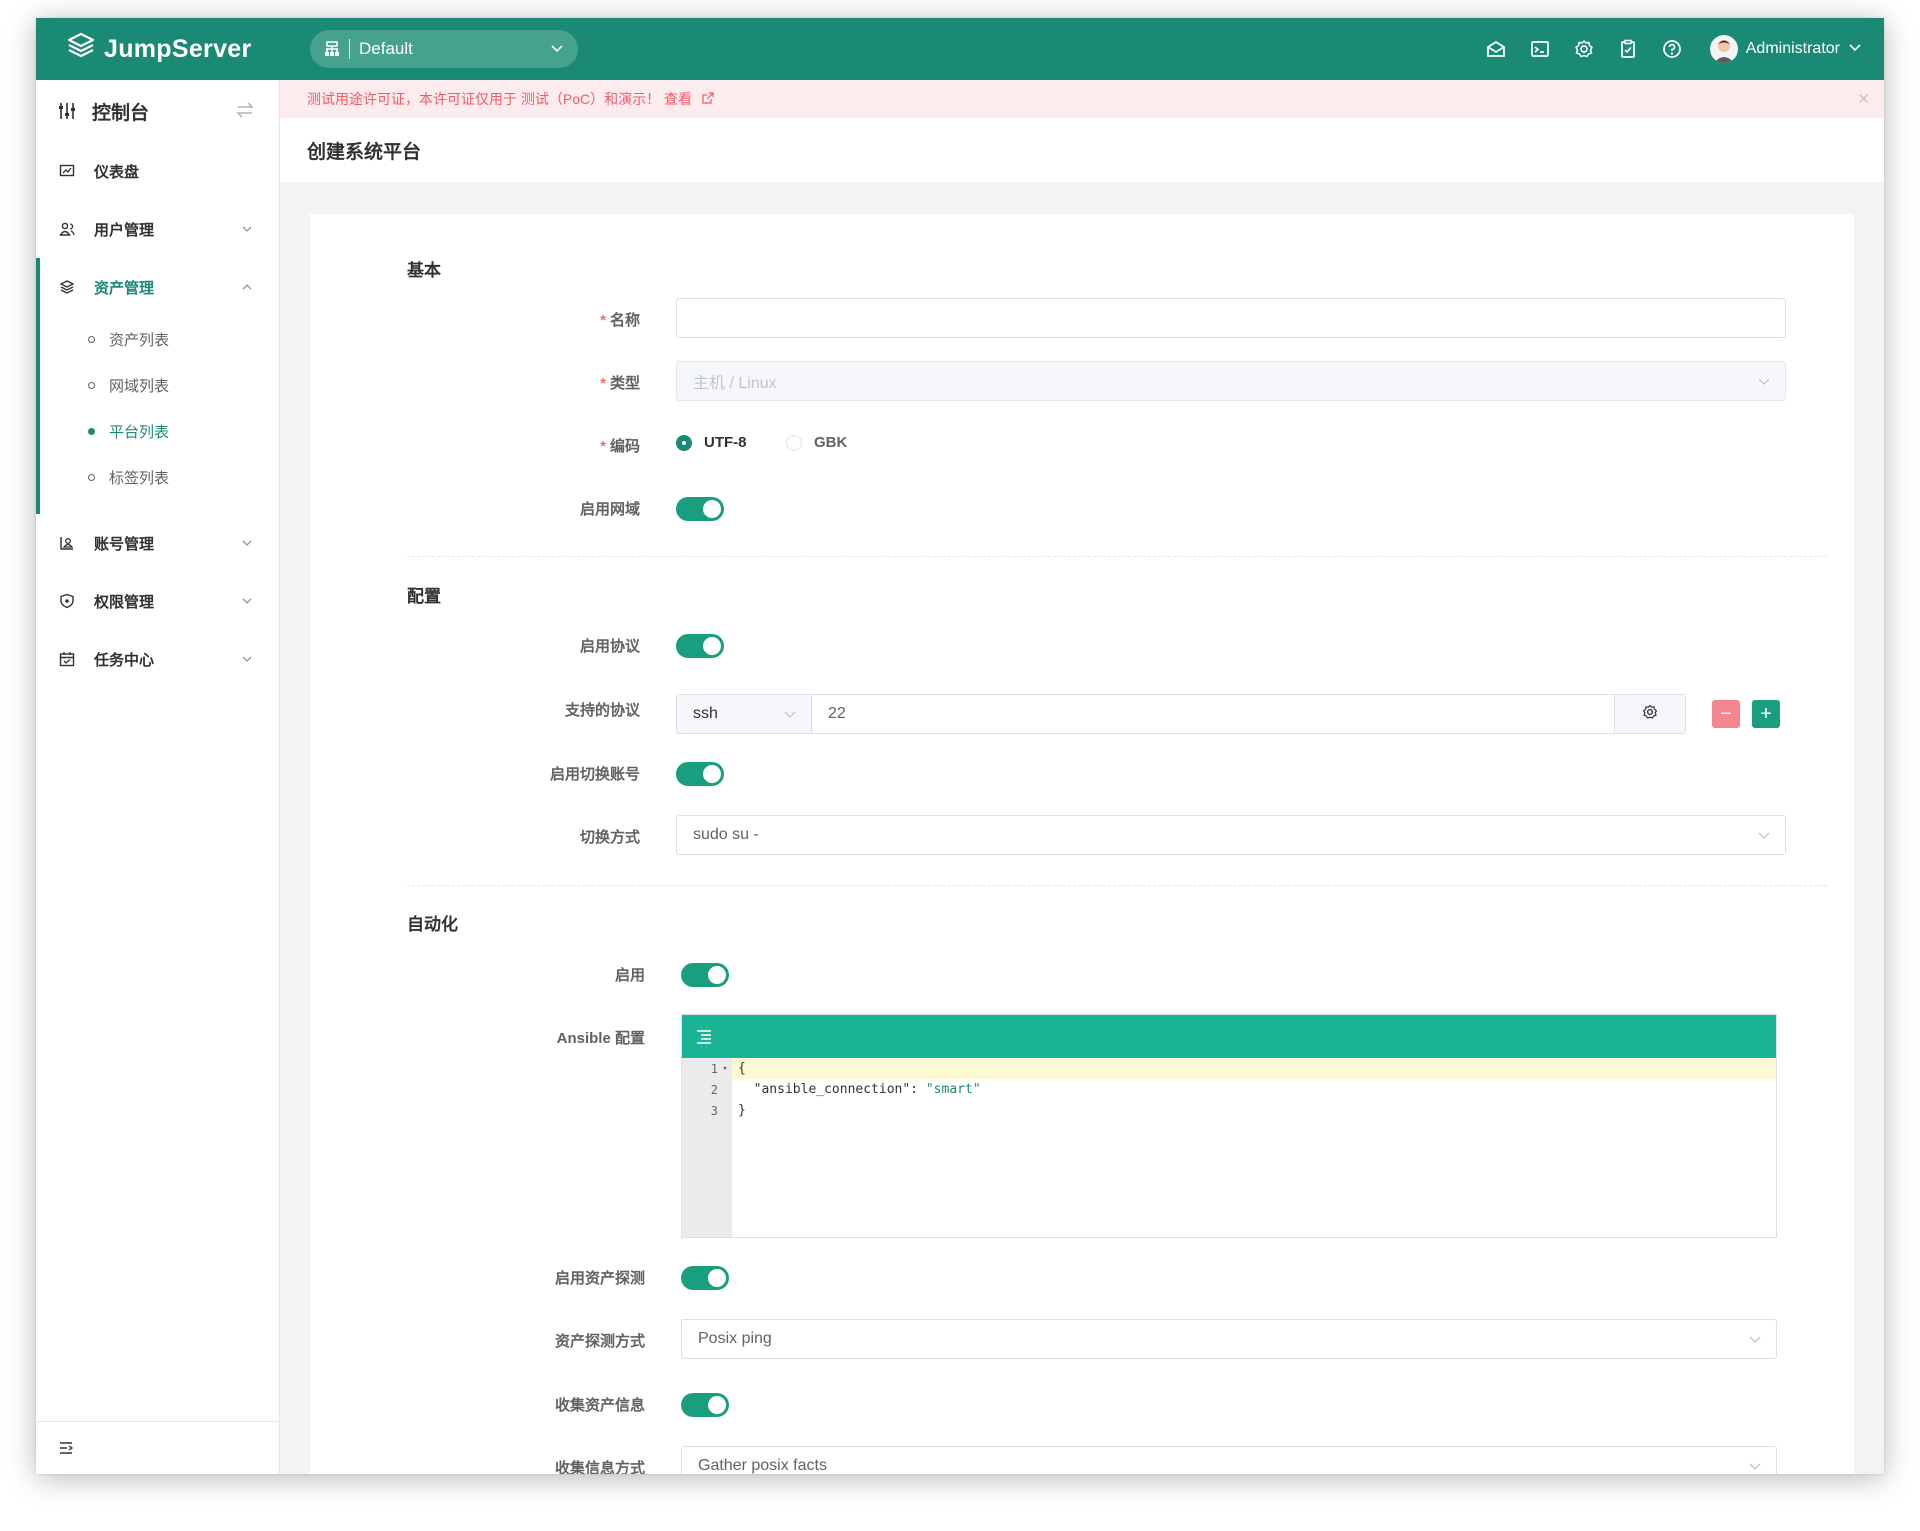  What do you see at coordinates (1792, 48) in the screenshot?
I see `user-name: Administrator` at bounding box center [1792, 48].